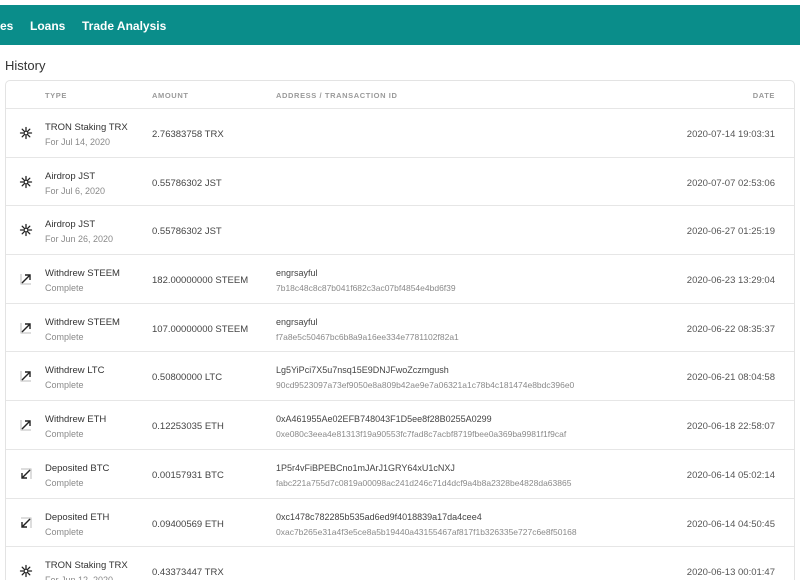 The height and width of the screenshot is (580, 800). I want to click on transaction-date: 2020-06-13 00:01:47, so click(730, 573).